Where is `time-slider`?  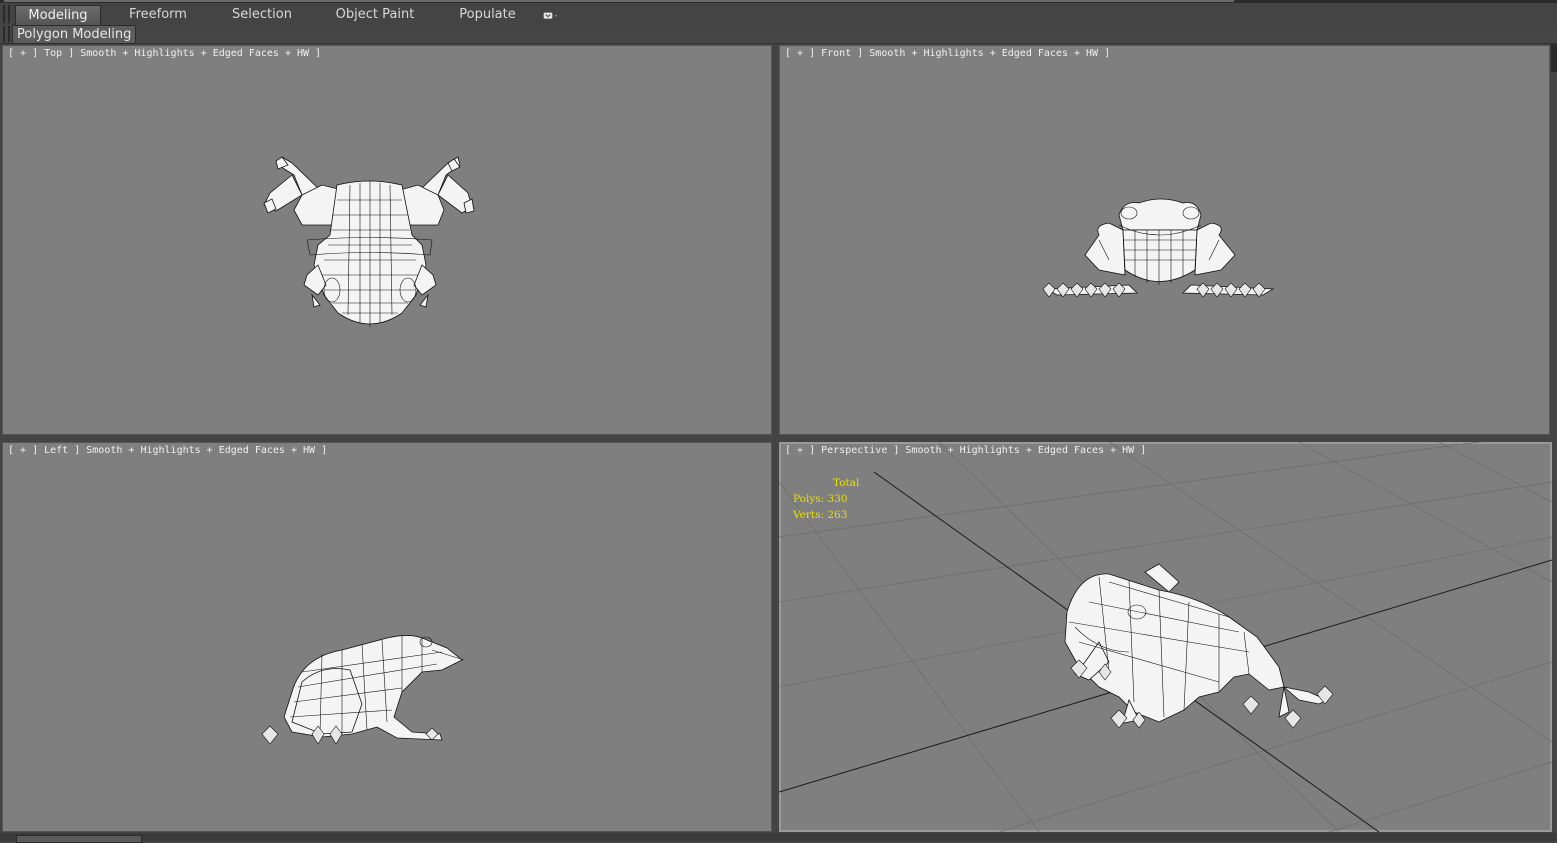 time-slider is located at coordinates (79, 839).